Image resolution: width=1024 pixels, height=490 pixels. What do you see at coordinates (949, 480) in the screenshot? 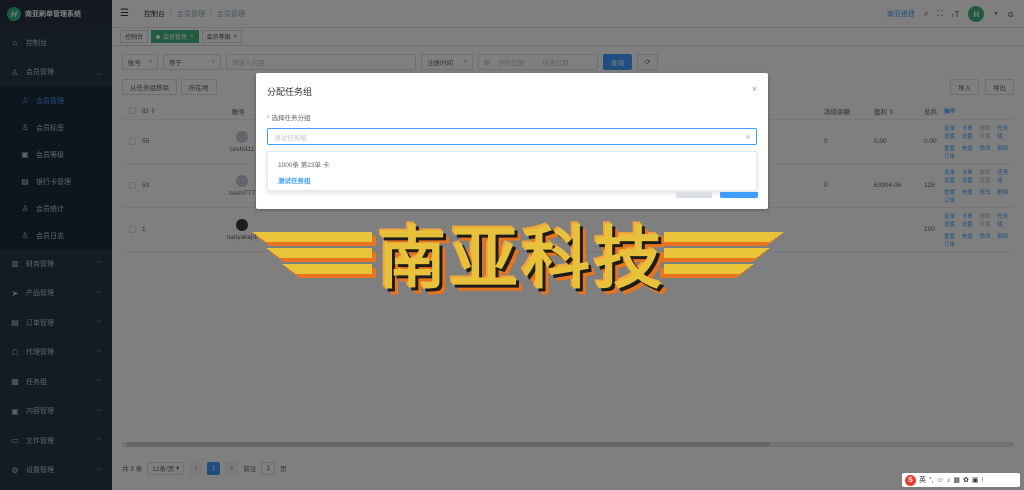
I see `microphone-icon: ♪` at bounding box center [949, 480].